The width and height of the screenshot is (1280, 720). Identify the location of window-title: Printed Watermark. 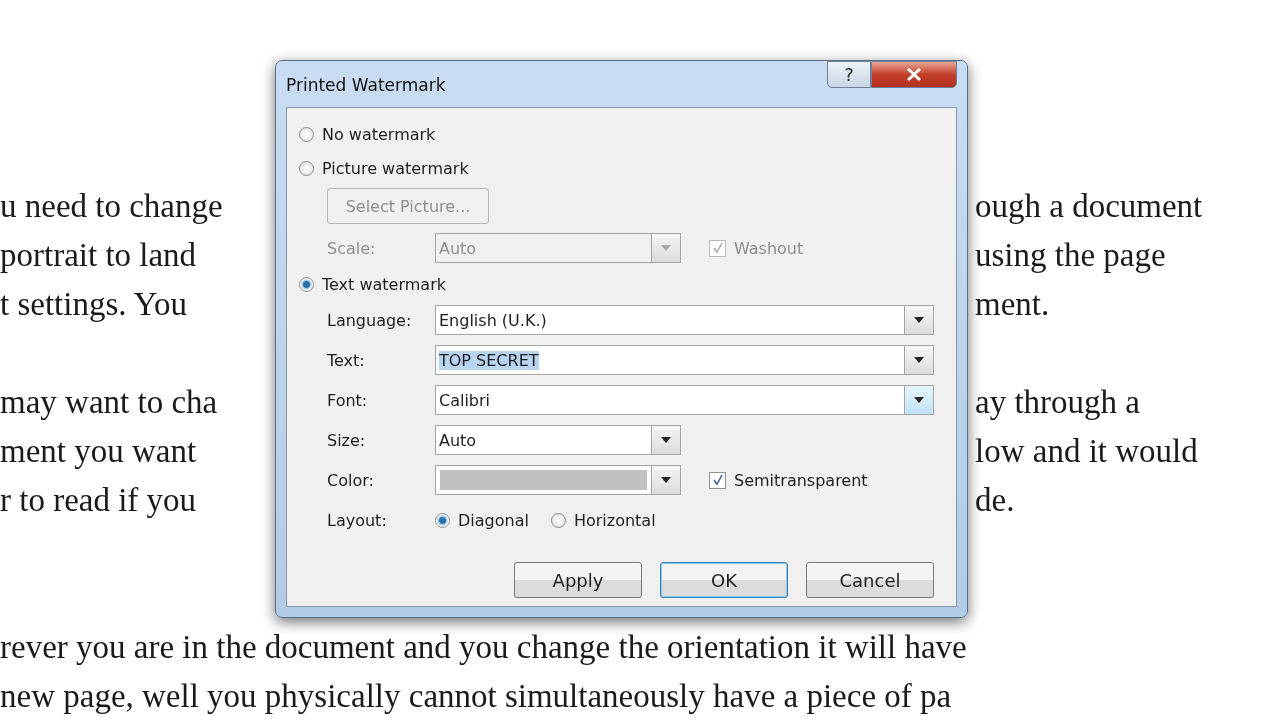
(366, 85).